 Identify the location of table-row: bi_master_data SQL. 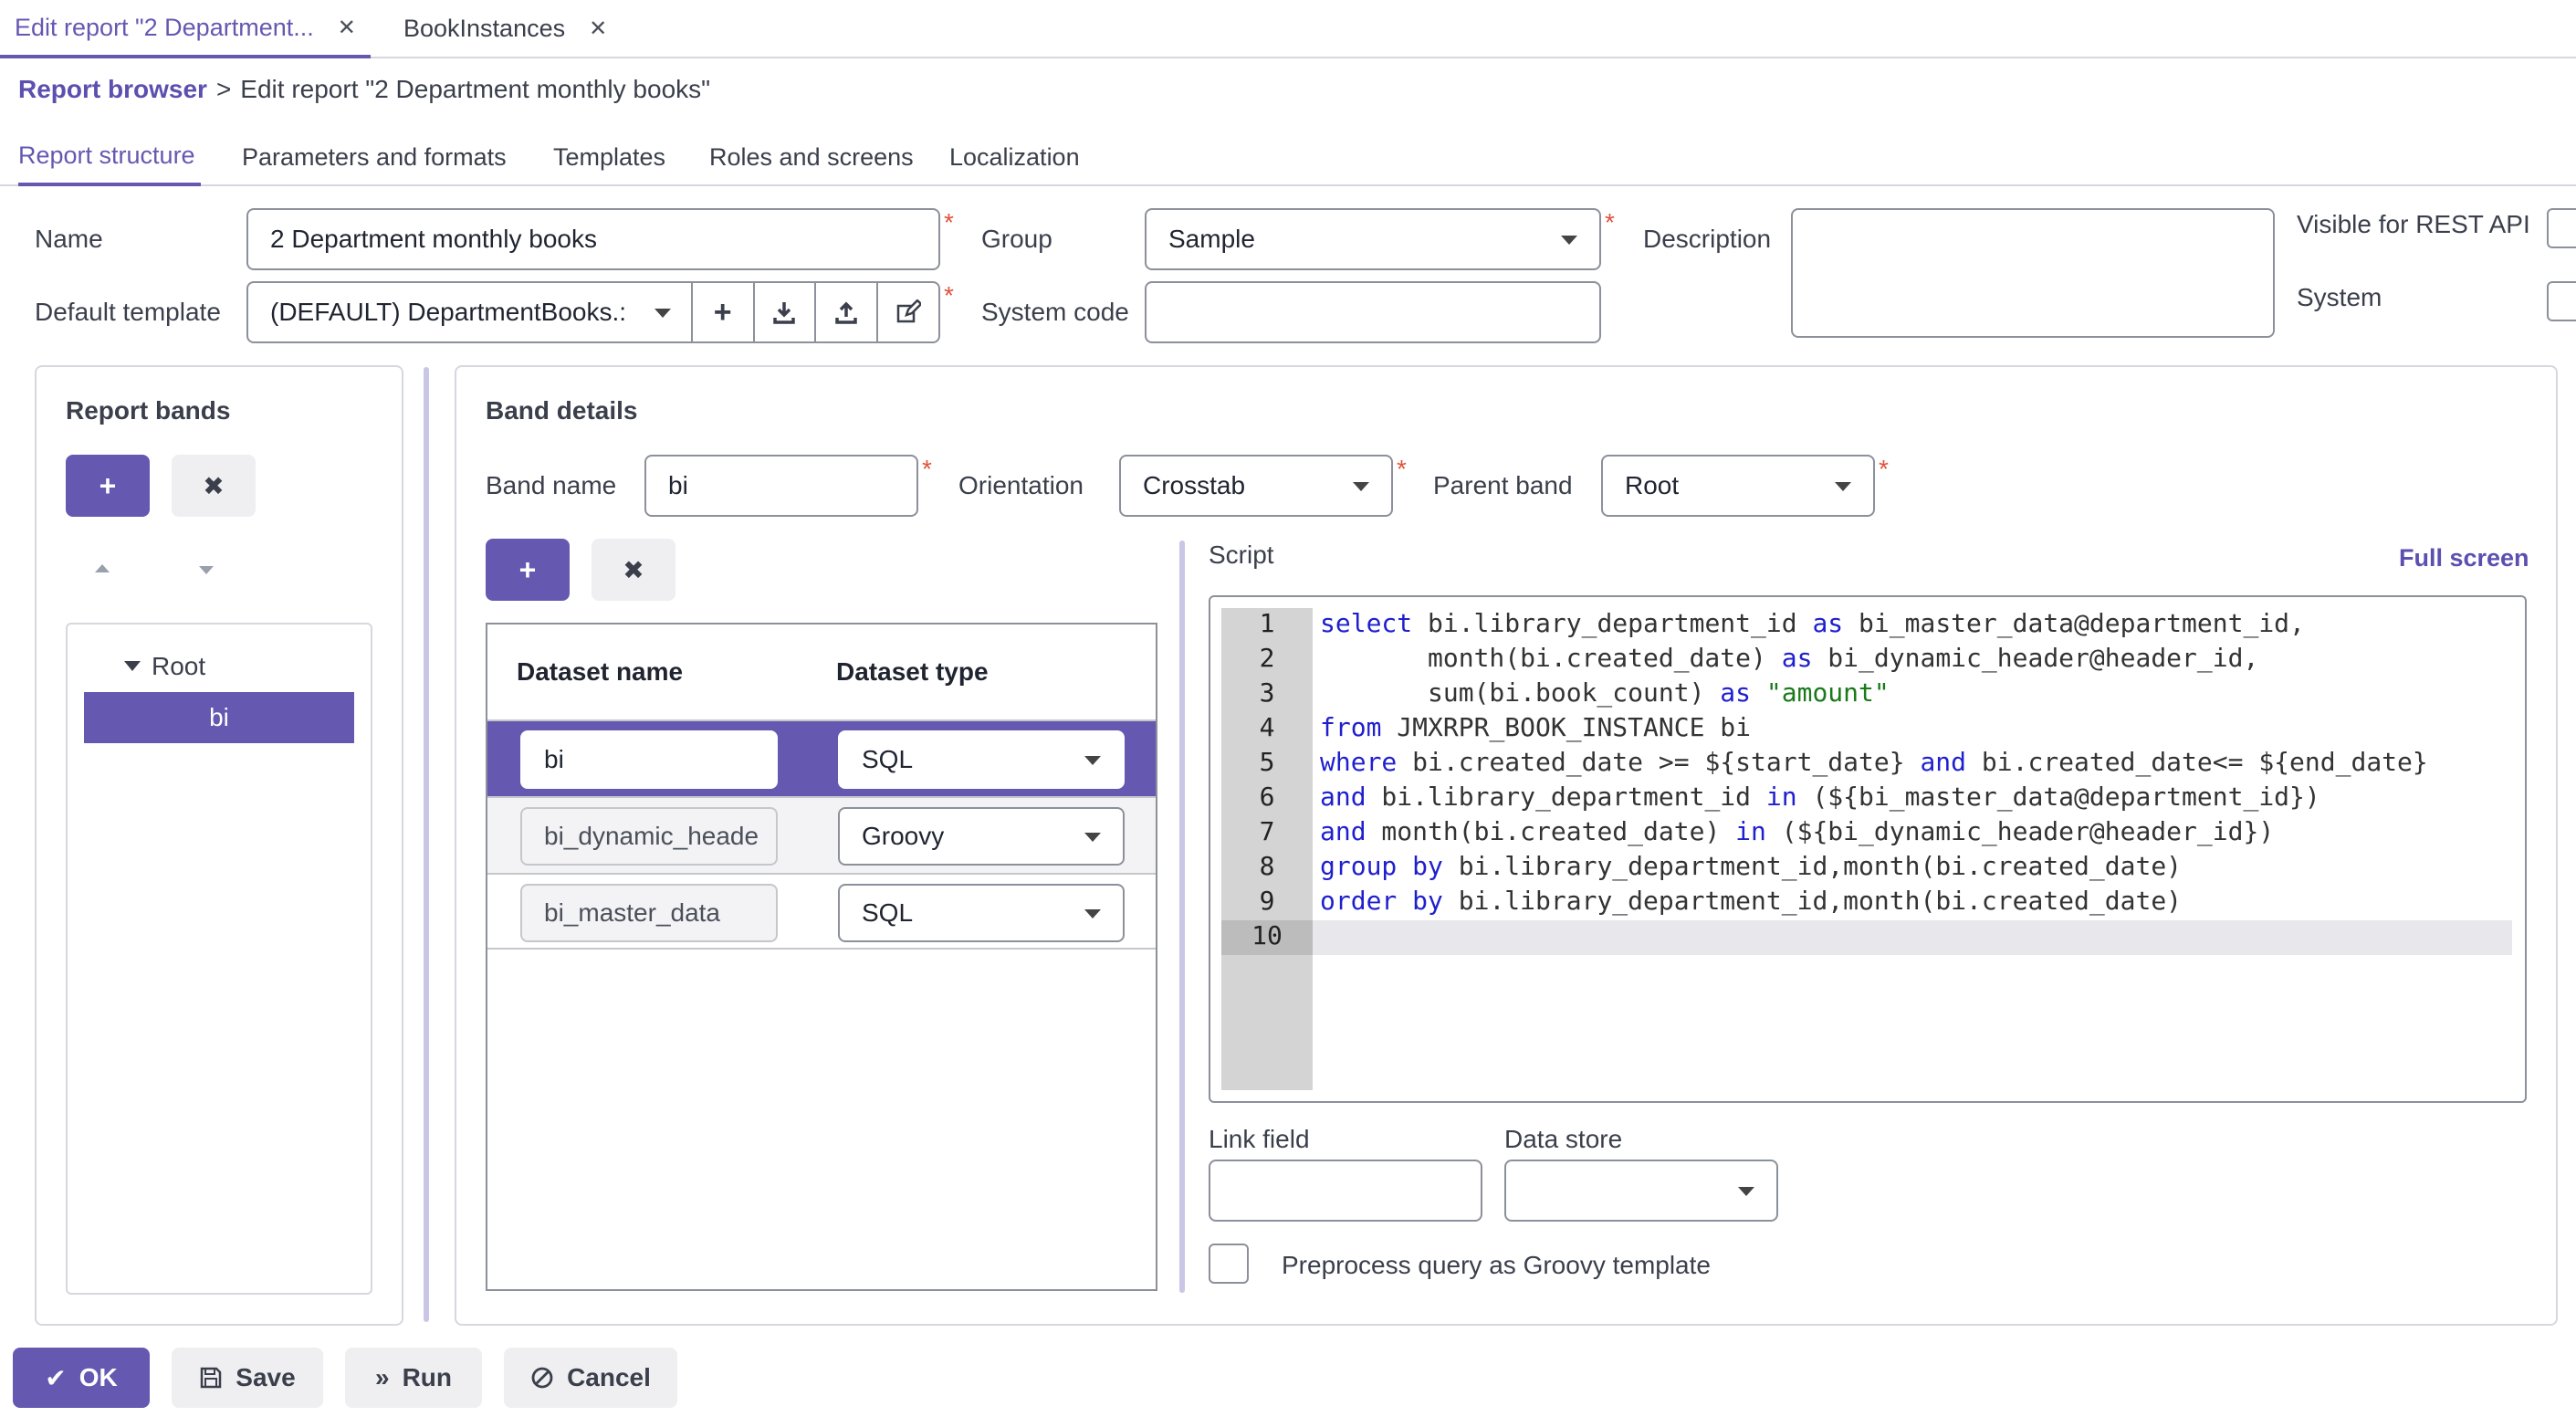
(822, 911).